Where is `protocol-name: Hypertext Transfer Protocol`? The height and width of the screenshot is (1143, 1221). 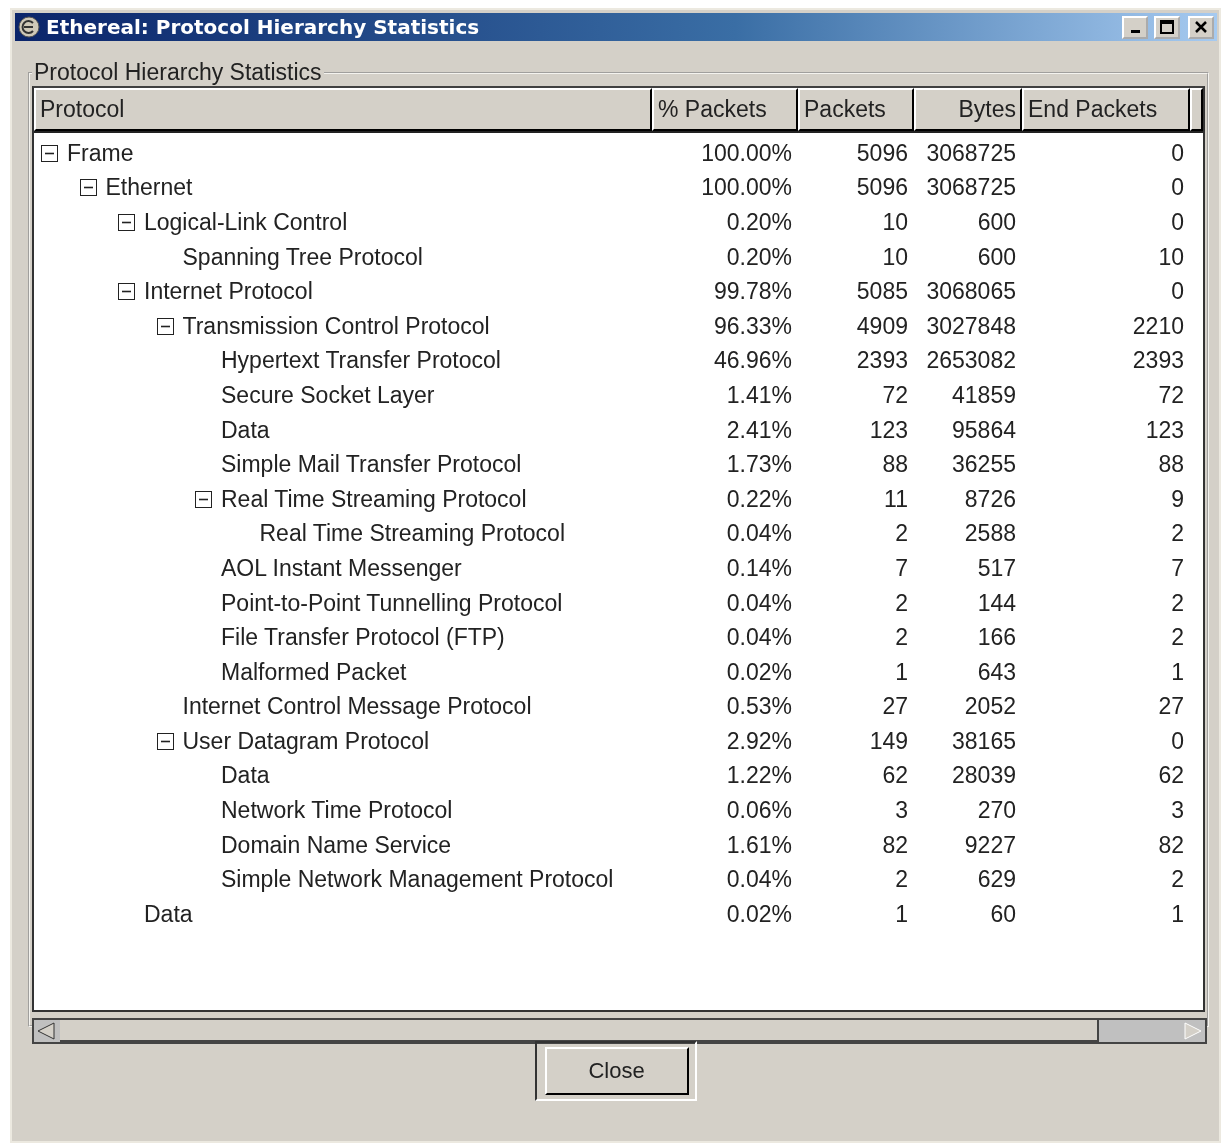
protocol-name: Hypertext Transfer Protocol is located at coordinates (361, 361).